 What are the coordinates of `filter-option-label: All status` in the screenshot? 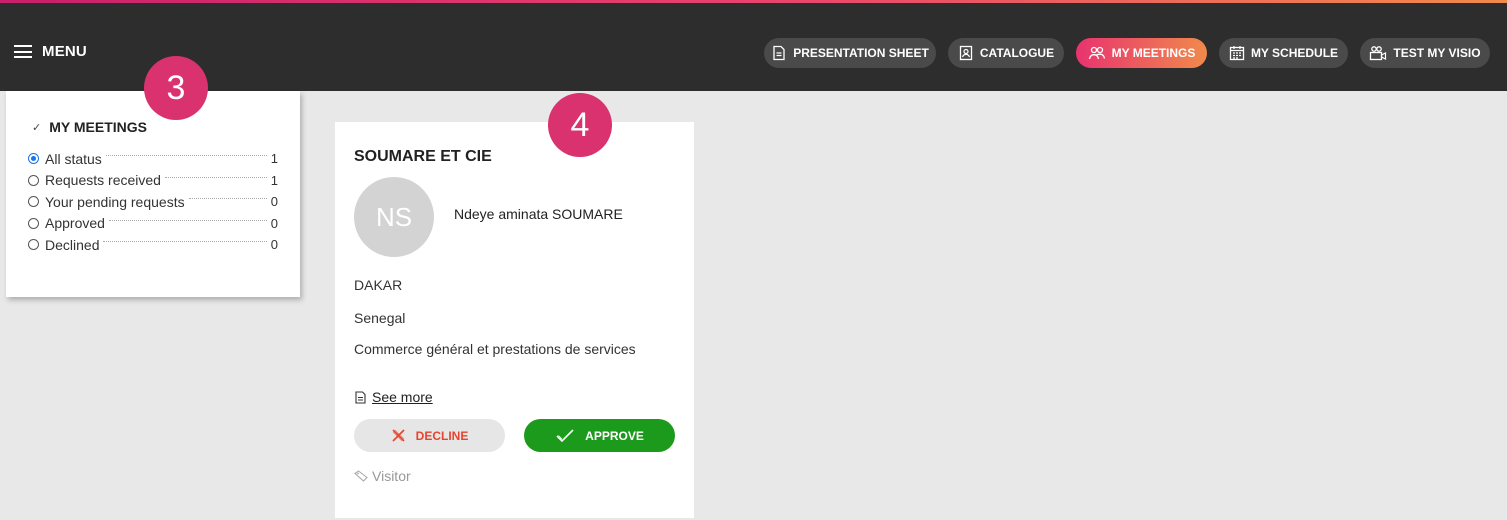 It's located at (73, 158).